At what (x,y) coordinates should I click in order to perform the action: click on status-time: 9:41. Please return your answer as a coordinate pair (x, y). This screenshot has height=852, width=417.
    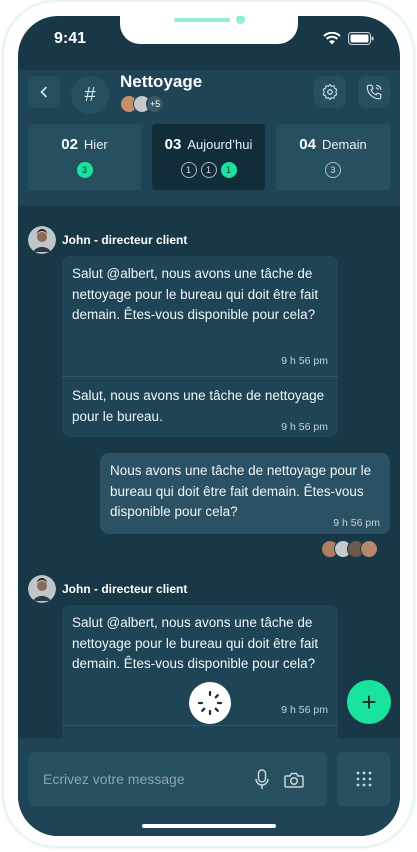
    Looking at the image, I should click on (70, 38).